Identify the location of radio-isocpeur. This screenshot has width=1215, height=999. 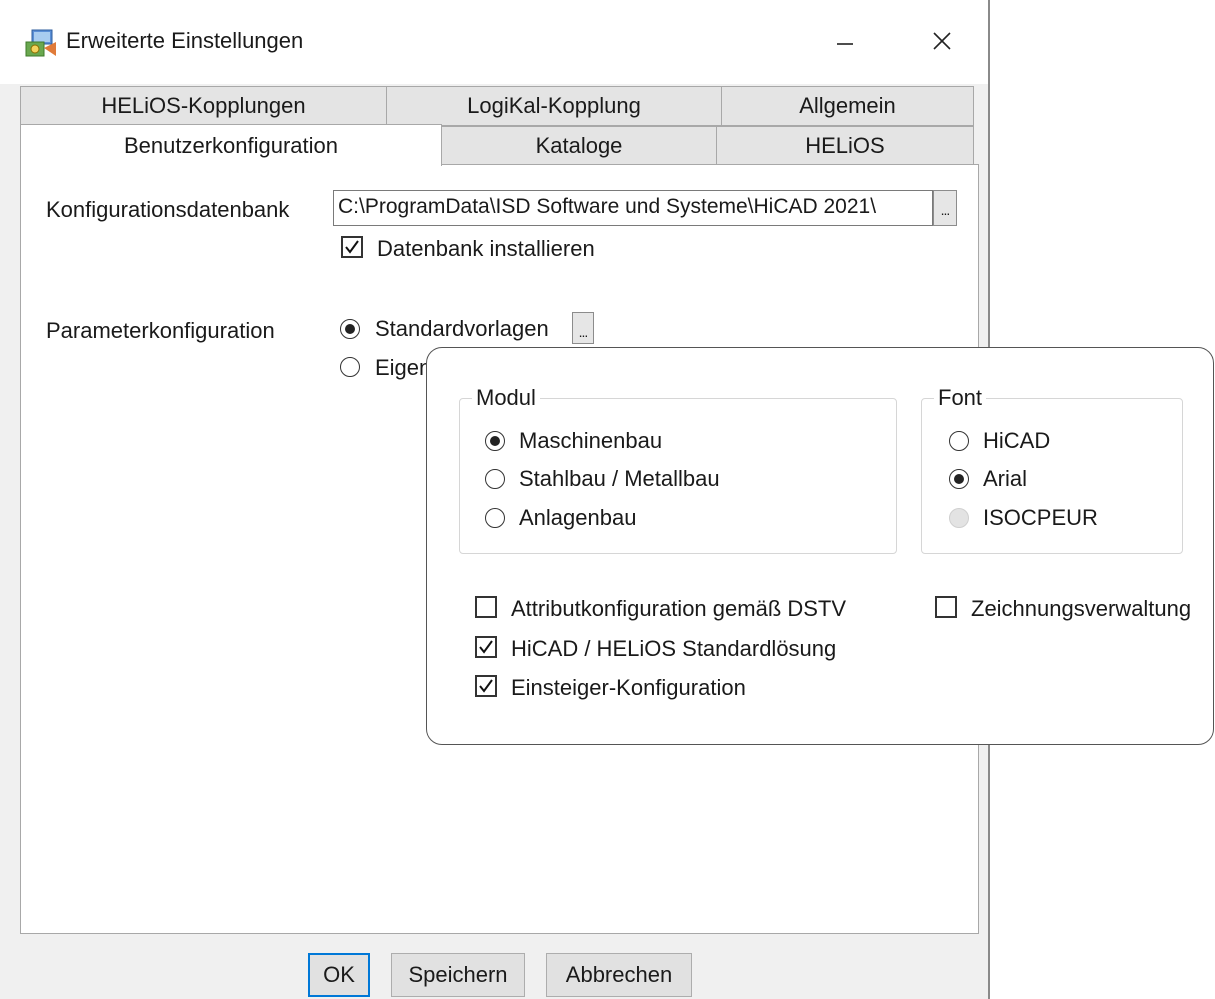
(959, 518).